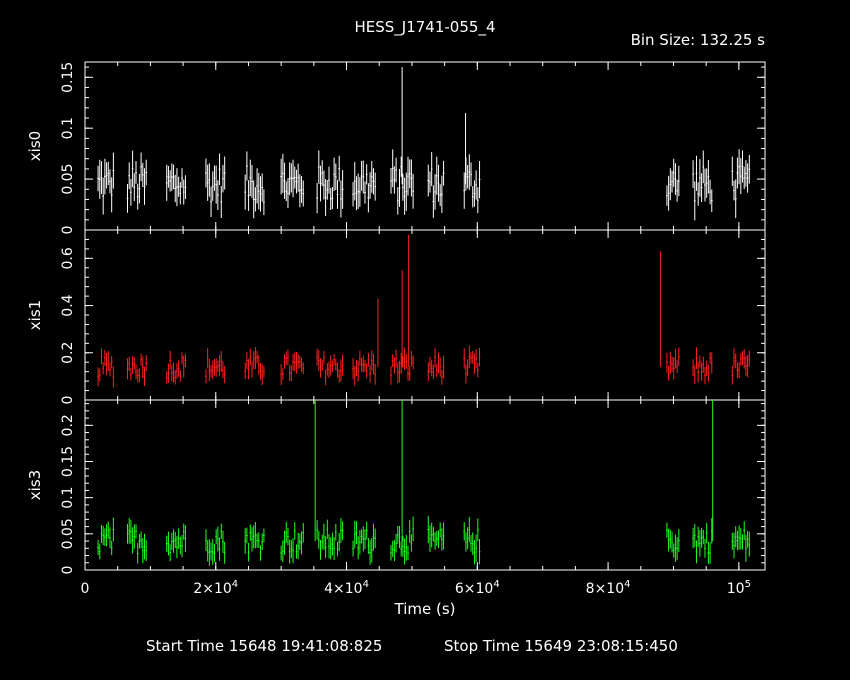 This screenshot has height=680, width=850. Describe the element at coordinates (35, 315) in the screenshot. I see `y-axis-label: xis1` at that location.